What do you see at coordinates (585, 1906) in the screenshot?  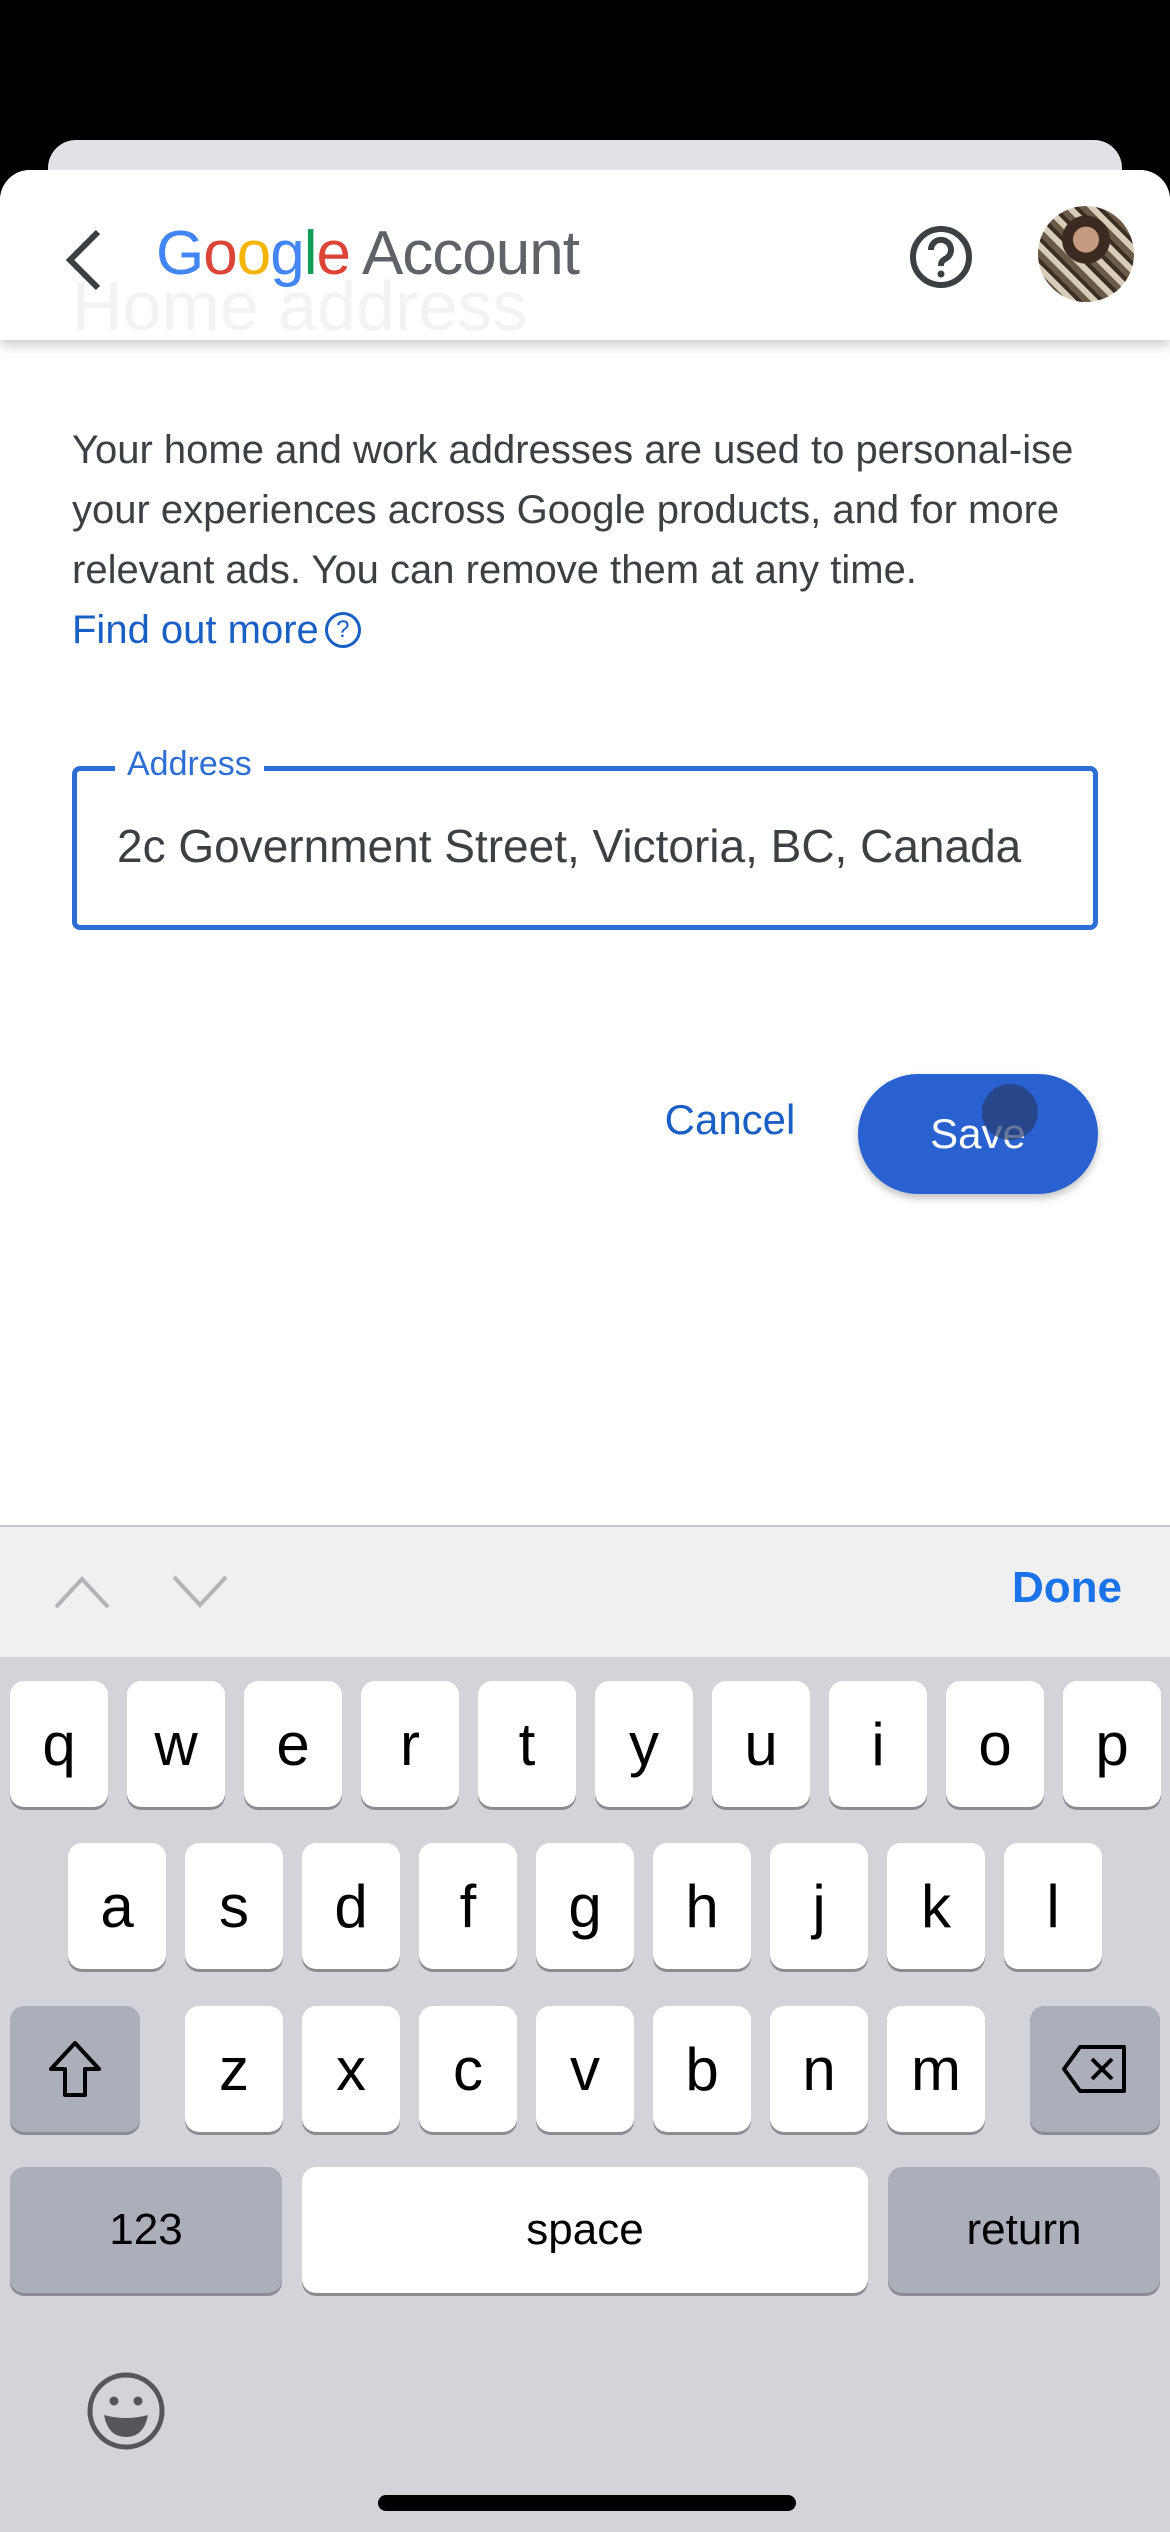 I see `key-g: g` at bounding box center [585, 1906].